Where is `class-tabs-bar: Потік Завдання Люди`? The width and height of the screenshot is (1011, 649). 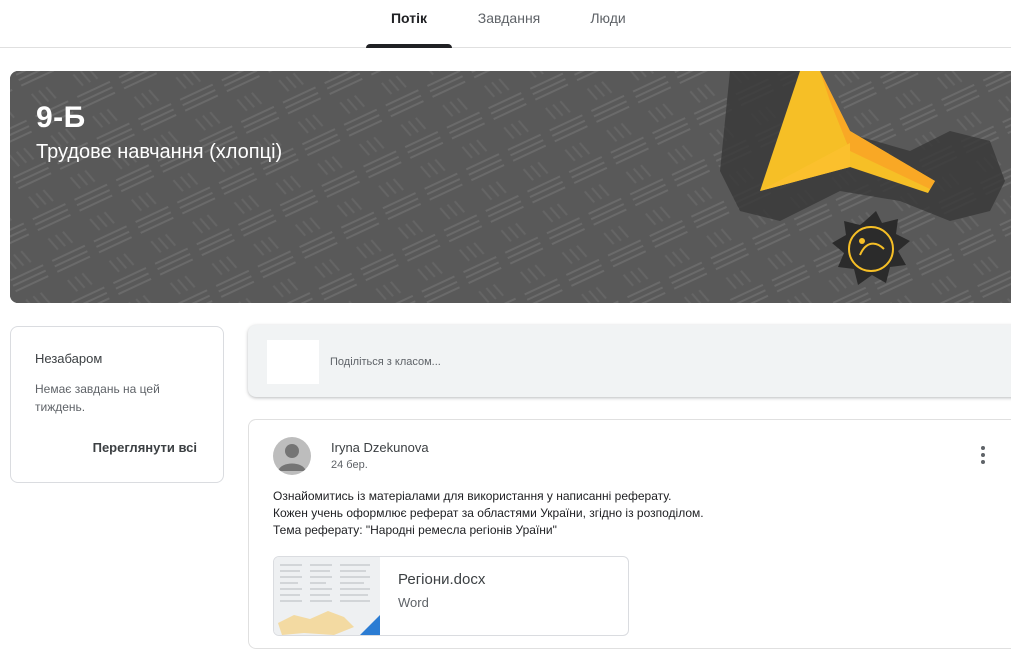 class-tabs-bar: Потік Завдання Люди is located at coordinates (505, 24).